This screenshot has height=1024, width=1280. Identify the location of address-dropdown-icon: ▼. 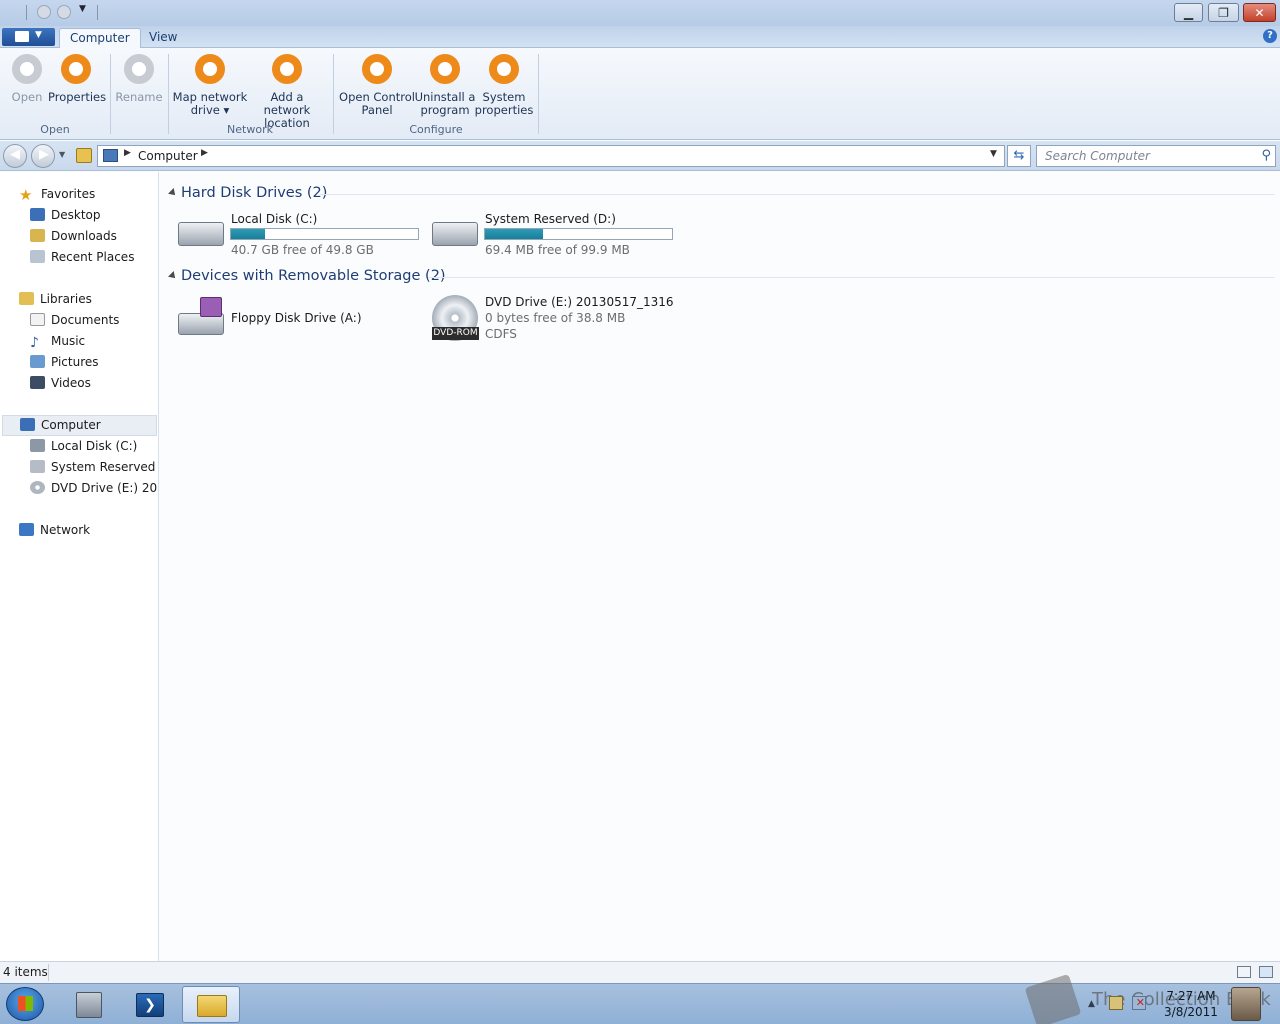
(993, 154).